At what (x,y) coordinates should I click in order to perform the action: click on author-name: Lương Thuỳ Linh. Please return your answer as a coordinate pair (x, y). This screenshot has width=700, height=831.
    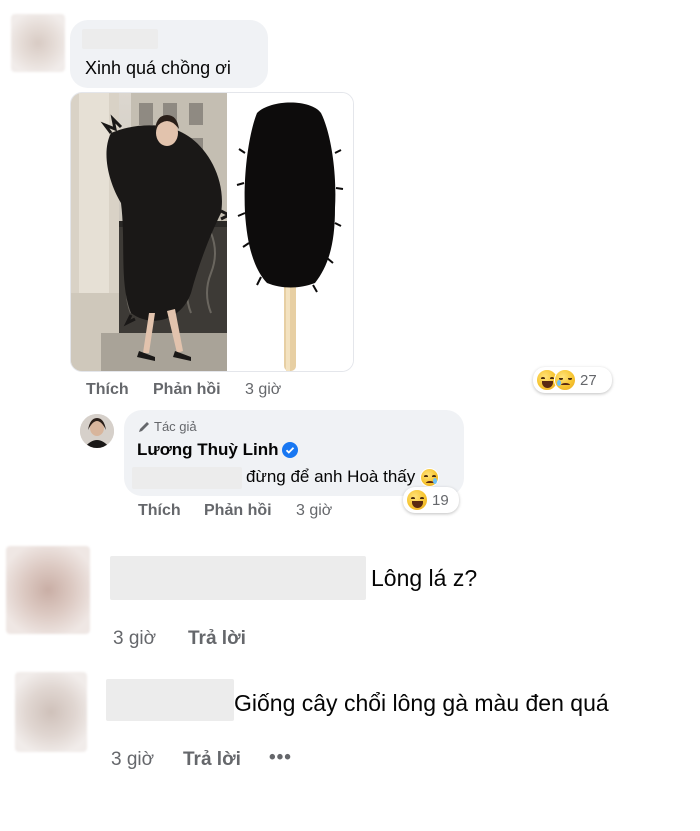
    Looking at the image, I should click on (207, 450).